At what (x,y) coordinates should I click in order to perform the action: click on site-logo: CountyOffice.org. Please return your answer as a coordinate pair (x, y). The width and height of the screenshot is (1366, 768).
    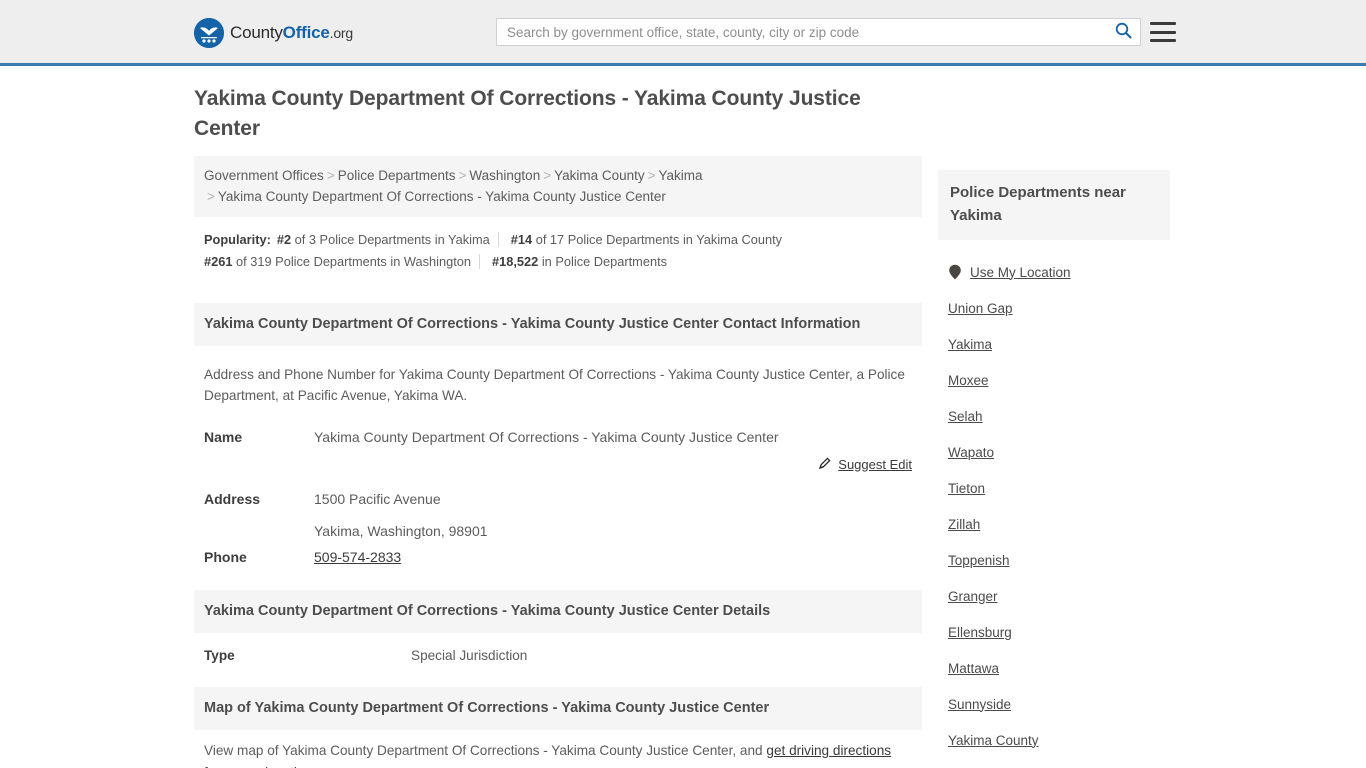
    Looking at the image, I should click on (273, 33).